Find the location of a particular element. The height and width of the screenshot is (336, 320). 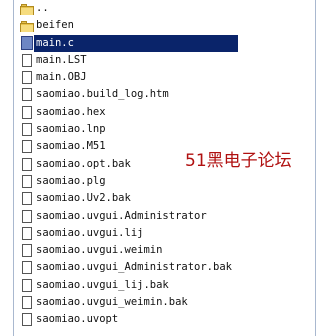

watermark: 51黑电子论坛 is located at coordinates (238, 158).